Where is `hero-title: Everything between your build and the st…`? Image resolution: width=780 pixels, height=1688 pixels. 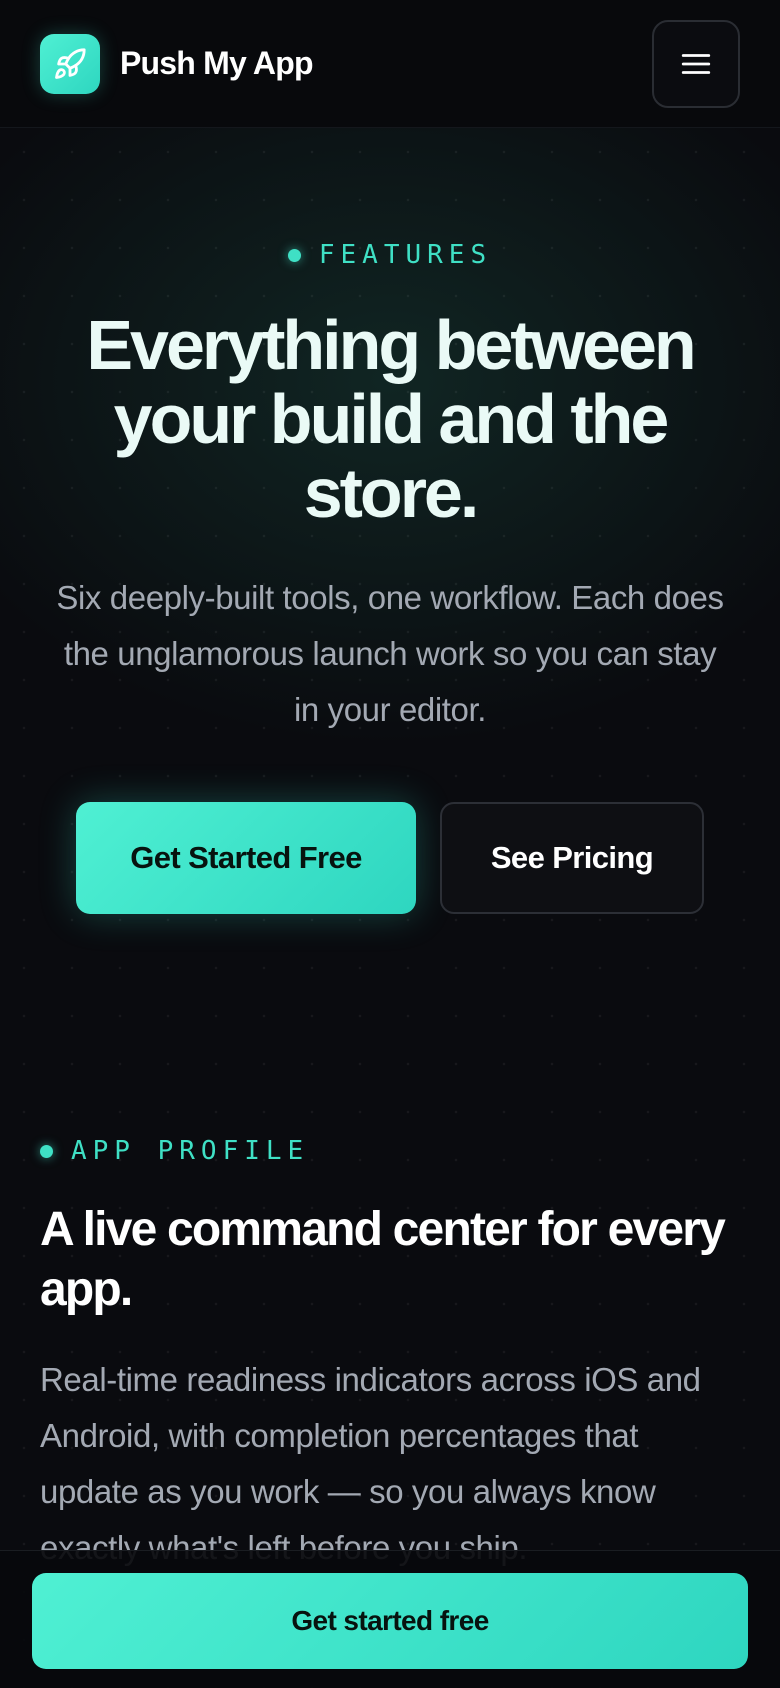 hero-title: Everything between your build and the st… is located at coordinates (391, 419).